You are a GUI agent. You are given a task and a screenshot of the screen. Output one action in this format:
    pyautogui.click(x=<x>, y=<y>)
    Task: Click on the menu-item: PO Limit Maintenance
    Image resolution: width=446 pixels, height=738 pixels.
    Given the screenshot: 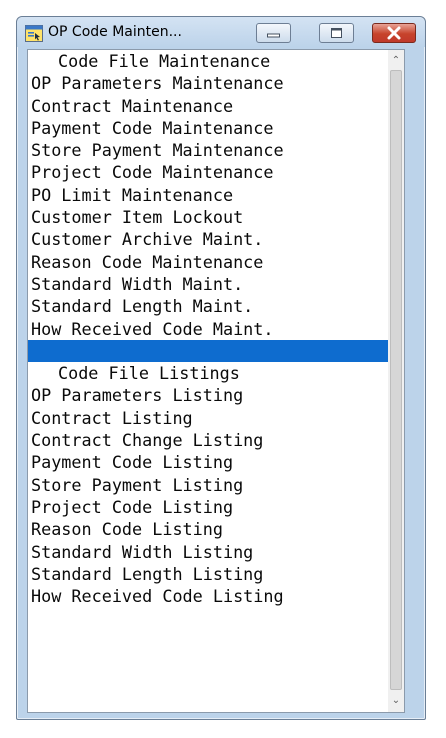 What is the action you would take?
    pyautogui.click(x=210, y=195)
    